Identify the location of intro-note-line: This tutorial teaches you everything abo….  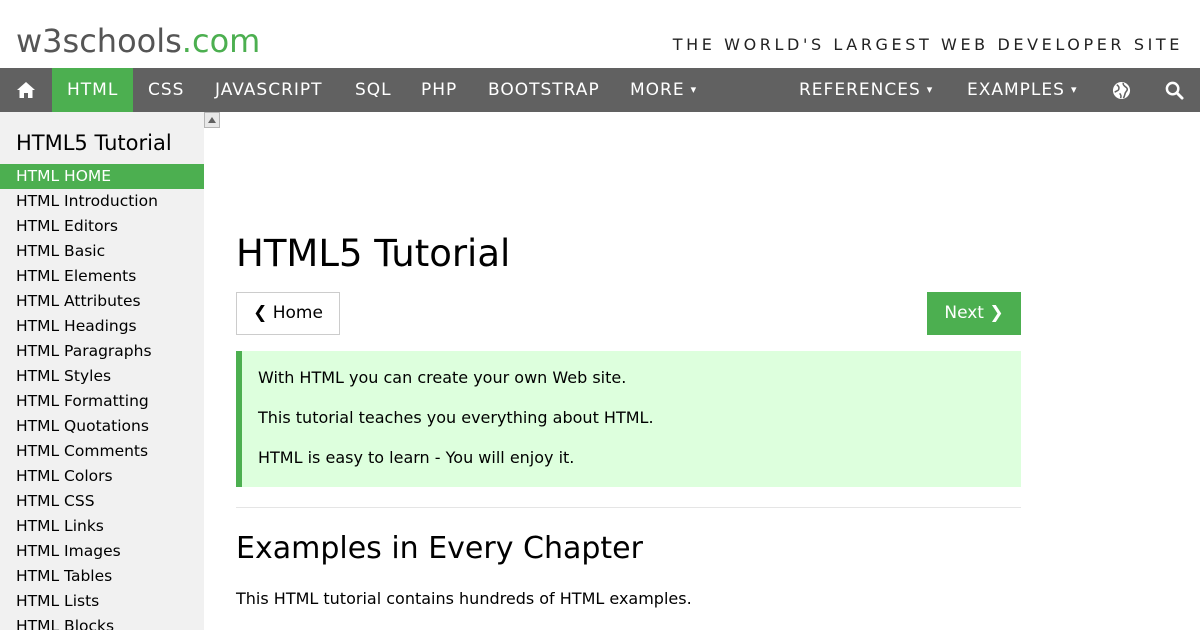
(456, 417).